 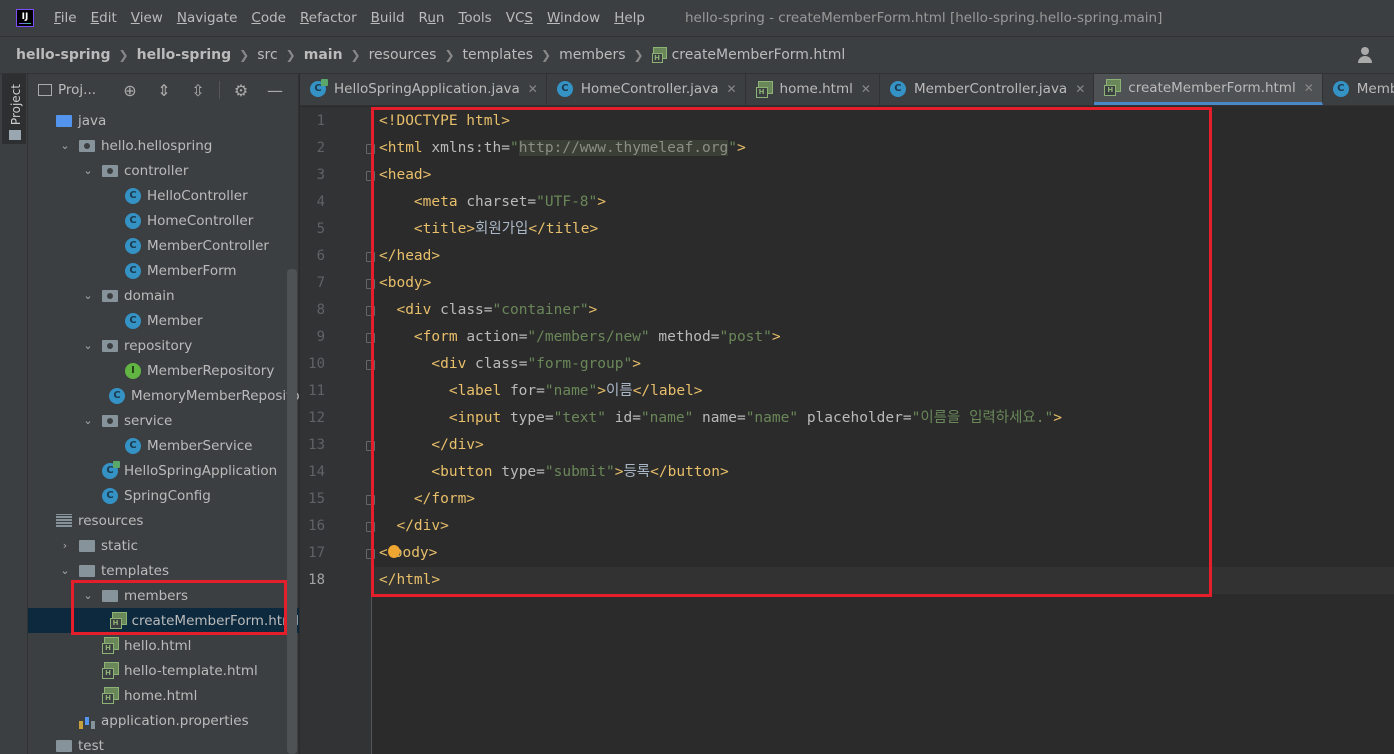 I want to click on expand-all-icon: ⇕, so click(x=164, y=90).